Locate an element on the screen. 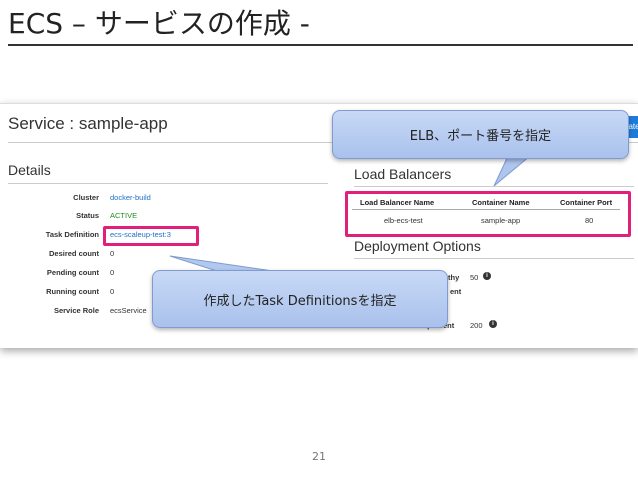  minimum-healthy-value: 50 is located at coordinates (474, 277).